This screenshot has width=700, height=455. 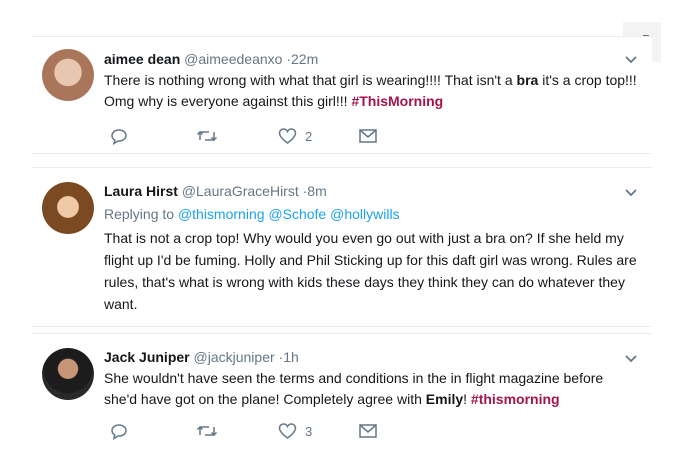 What do you see at coordinates (142, 59) in the screenshot?
I see `display-name: aimee dean` at bounding box center [142, 59].